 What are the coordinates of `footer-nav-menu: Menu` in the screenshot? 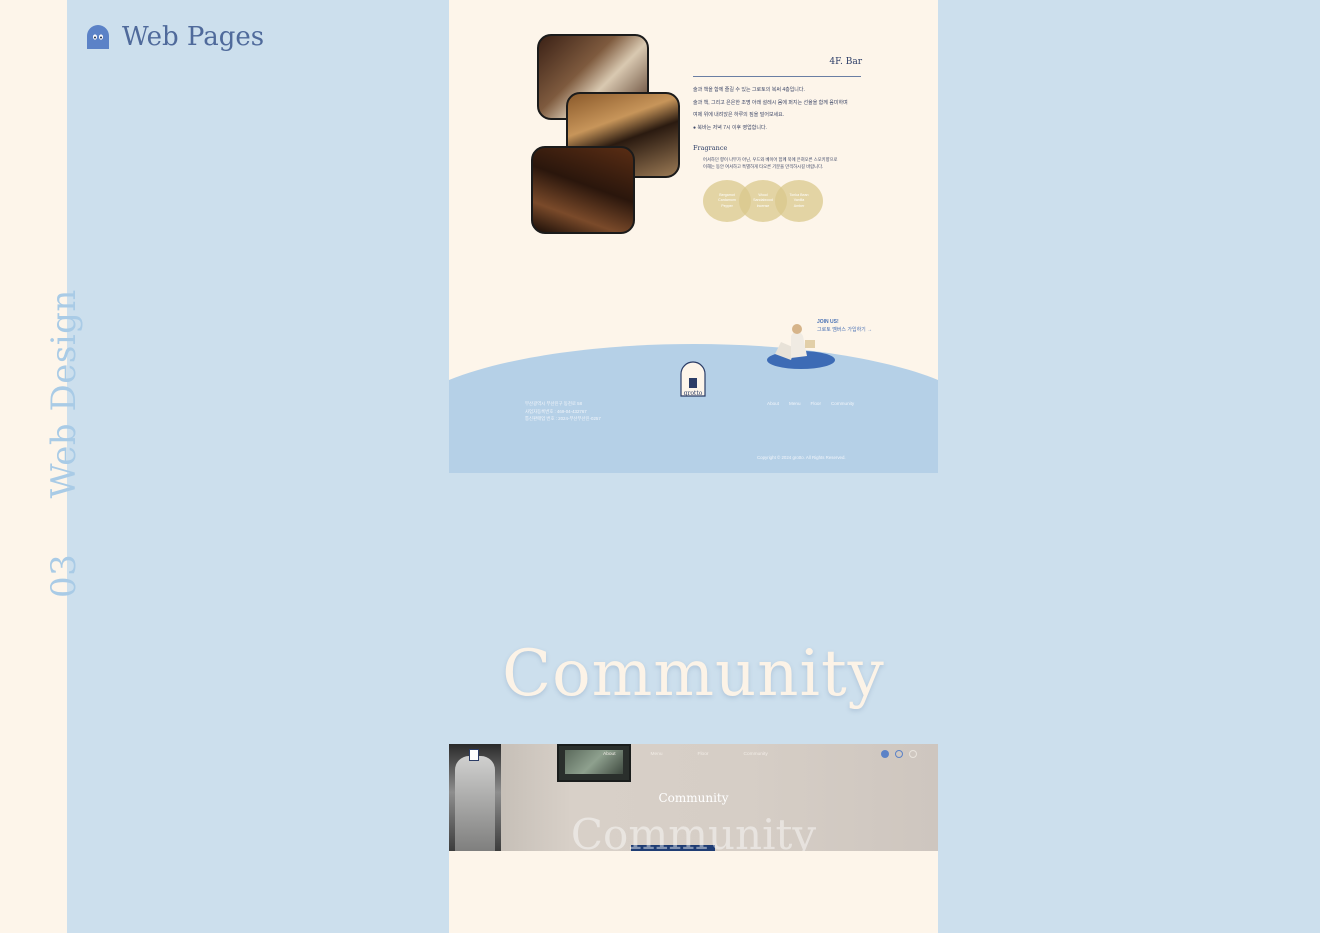 It's located at (795, 403).